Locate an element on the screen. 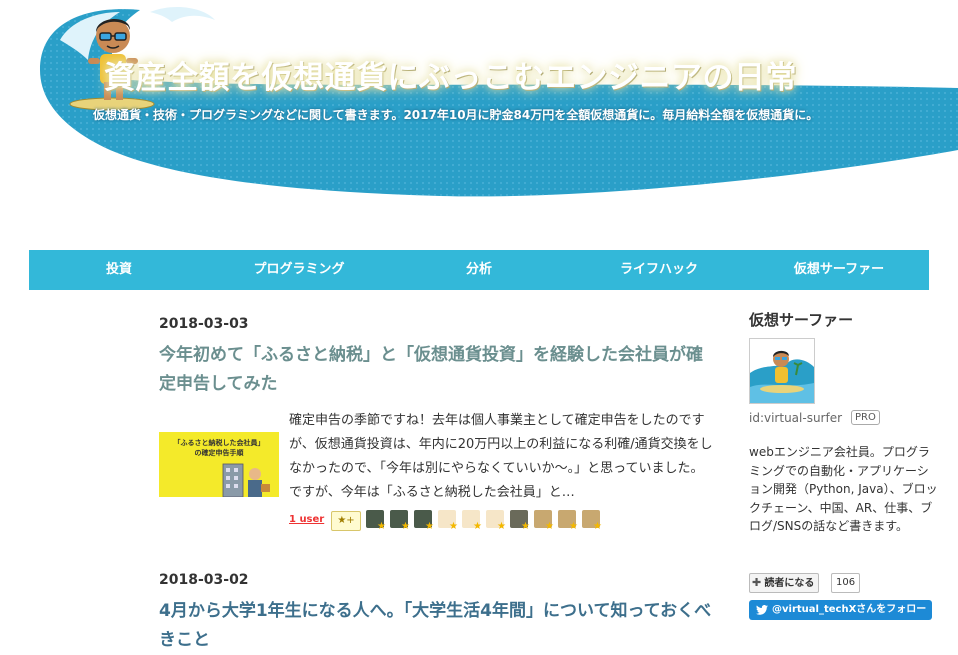 This screenshot has height=655, width=958. building-illustration-icon is located at coordinates (246, 480).